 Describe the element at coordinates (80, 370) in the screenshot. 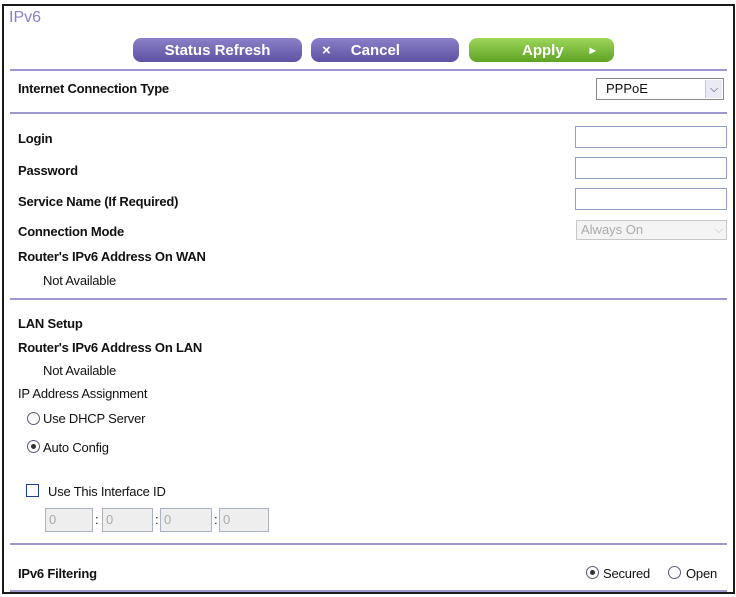

I see `lan-address-value: Not Available` at that location.